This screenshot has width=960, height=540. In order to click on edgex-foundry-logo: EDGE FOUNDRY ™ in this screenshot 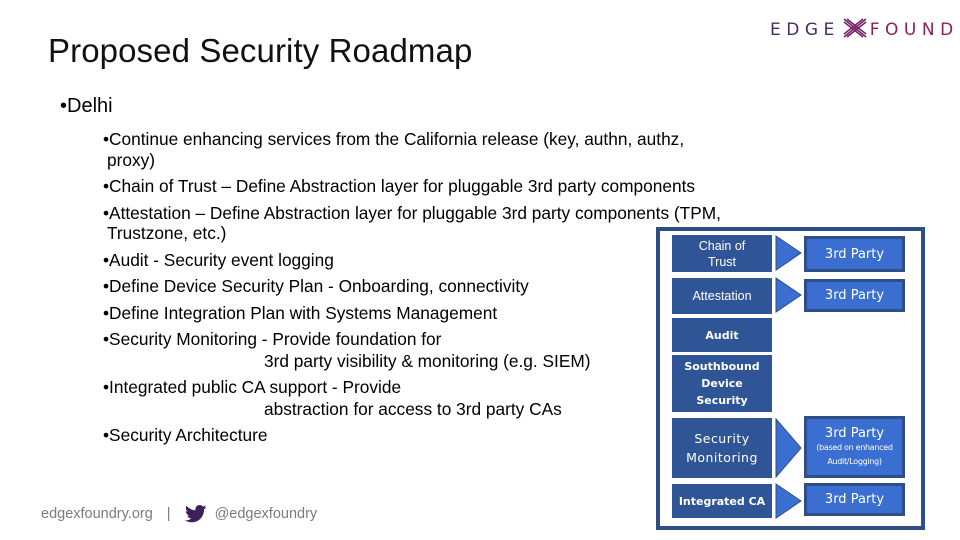, I will do `click(865, 30)`.